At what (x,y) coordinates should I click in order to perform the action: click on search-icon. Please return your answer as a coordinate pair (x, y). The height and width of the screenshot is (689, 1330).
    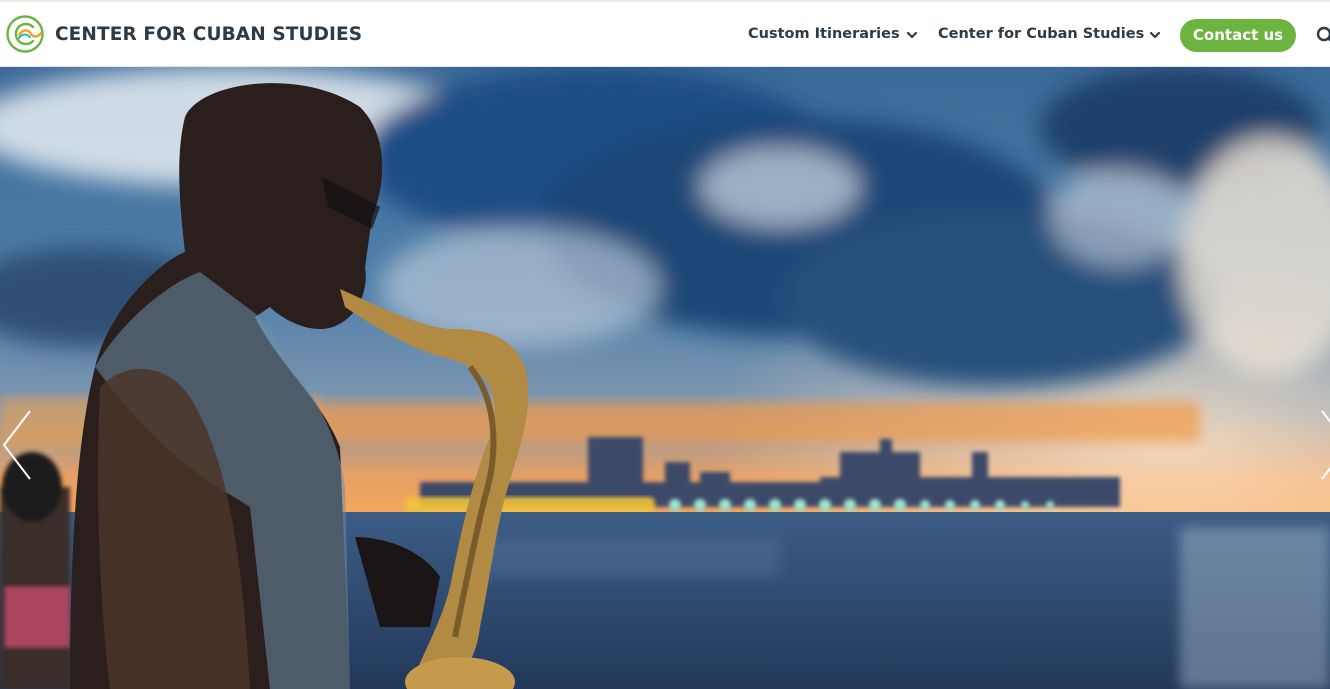
    Looking at the image, I should click on (1323, 36).